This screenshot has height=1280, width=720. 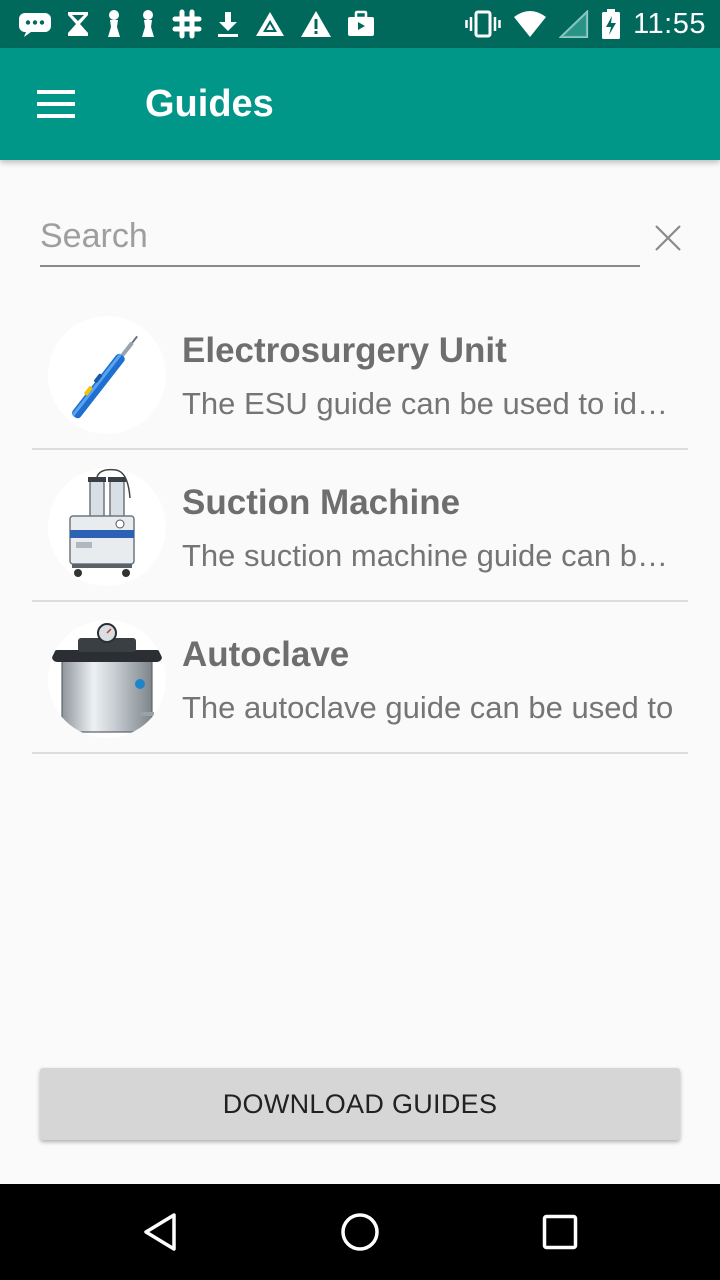 What do you see at coordinates (360, 104) in the screenshot?
I see `app-bar: Guides` at bounding box center [360, 104].